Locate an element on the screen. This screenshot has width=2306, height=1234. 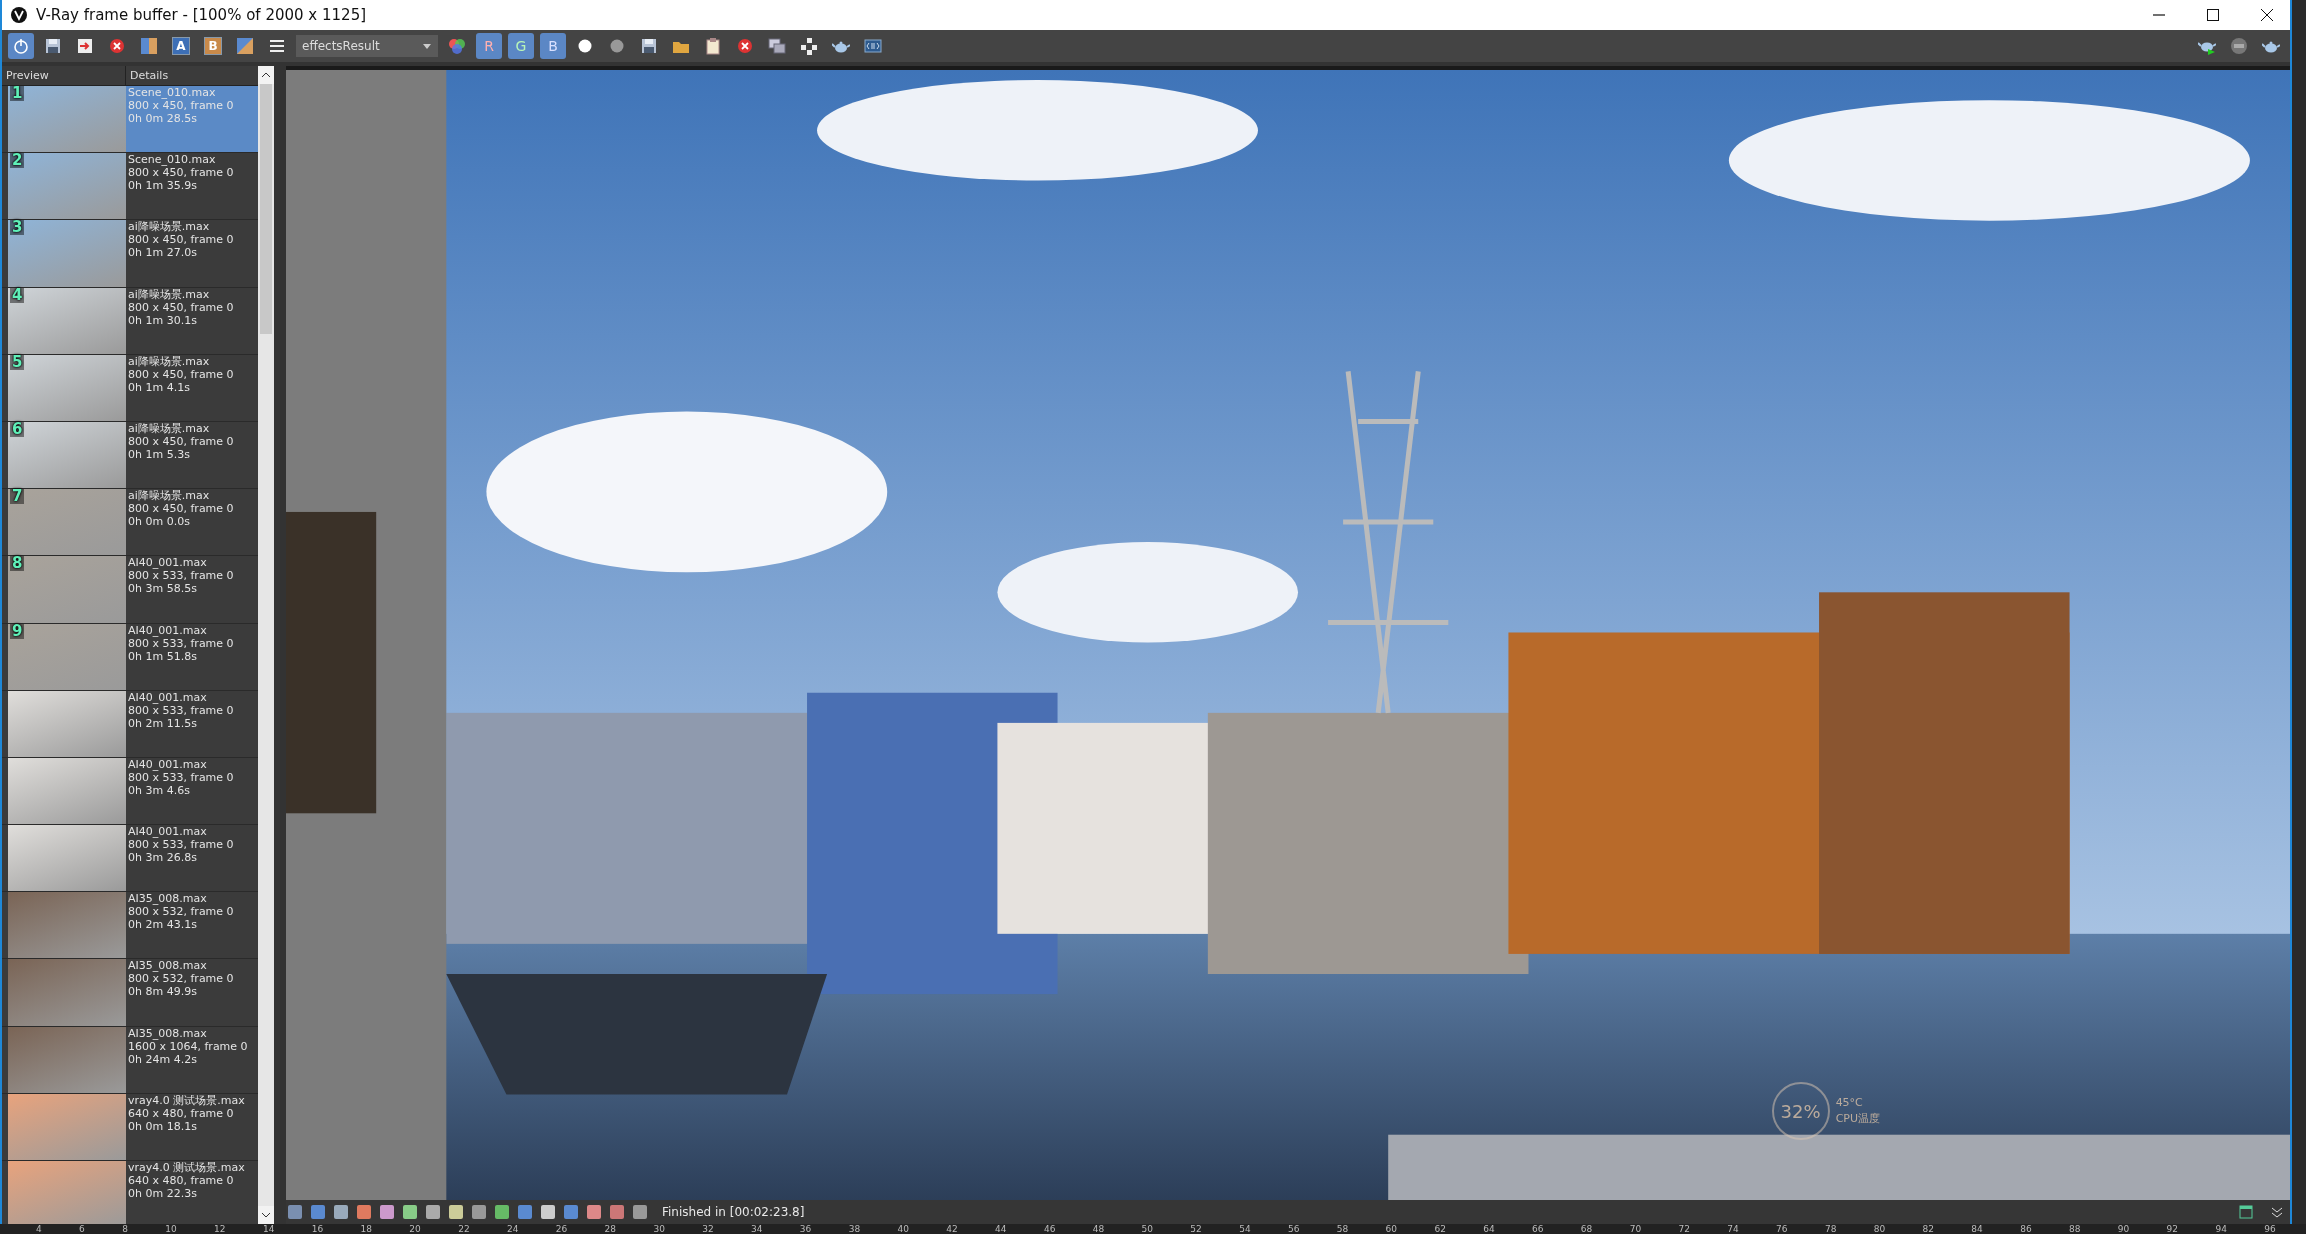
history-row: AI35_008.max 800 x 532, frame 0 0h 8m 49.9s is located at coordinates (130, 993).